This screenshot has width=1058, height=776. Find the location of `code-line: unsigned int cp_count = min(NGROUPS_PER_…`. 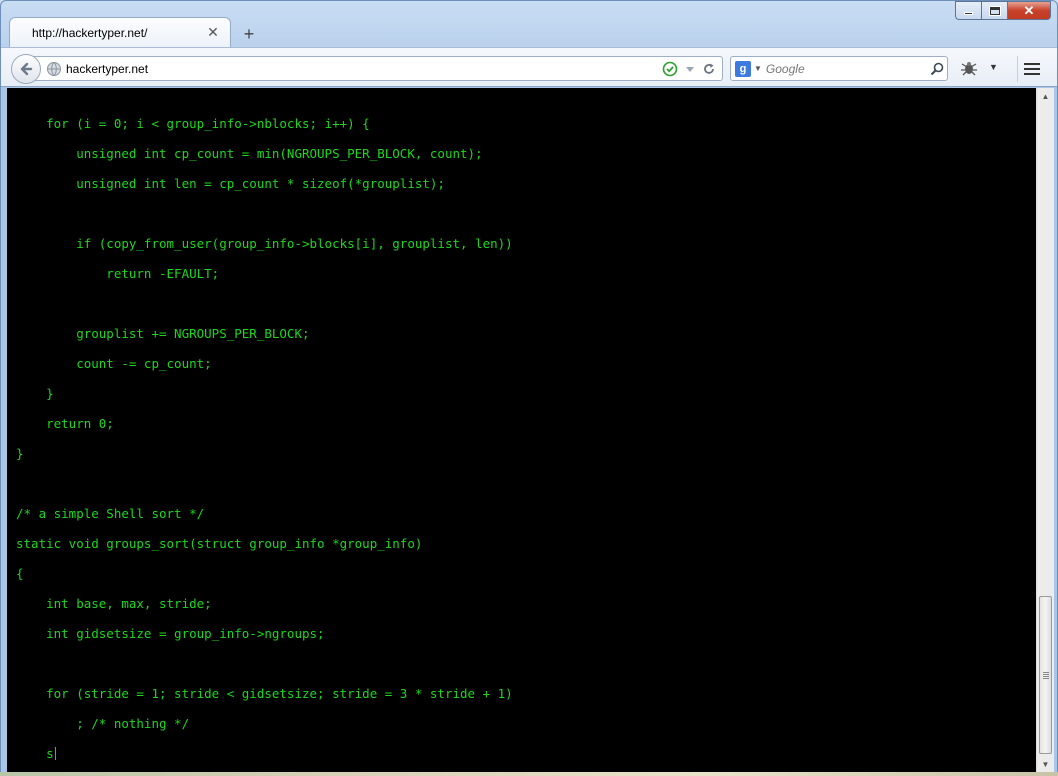

code-line: unsigned int cp_count = min(NGROUPS_PER_… is located at coordinates (526, 156).